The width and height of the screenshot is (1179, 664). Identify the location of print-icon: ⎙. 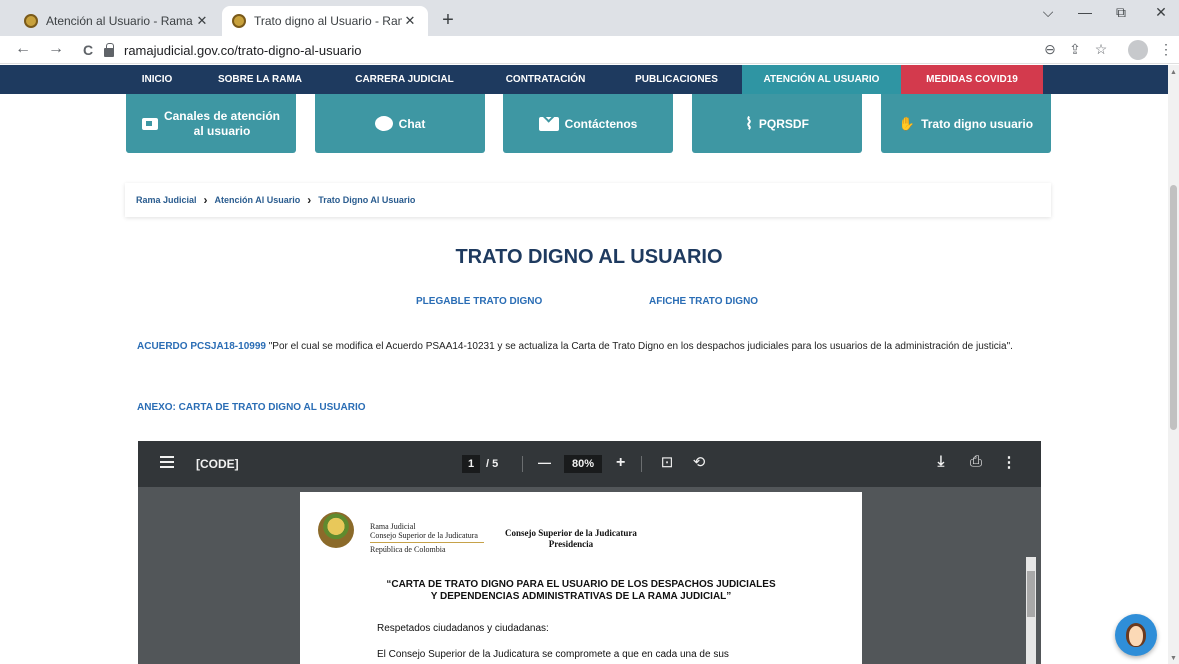
(976, 461).